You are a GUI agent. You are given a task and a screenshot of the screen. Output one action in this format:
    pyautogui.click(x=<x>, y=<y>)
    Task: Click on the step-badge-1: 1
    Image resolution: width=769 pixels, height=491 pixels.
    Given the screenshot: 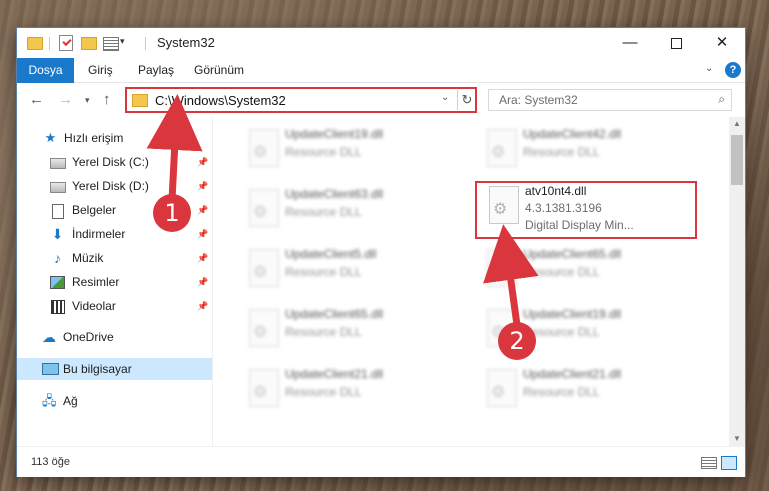 What is the action you would take?
    pyautogui.click(x=172, y=213)
    